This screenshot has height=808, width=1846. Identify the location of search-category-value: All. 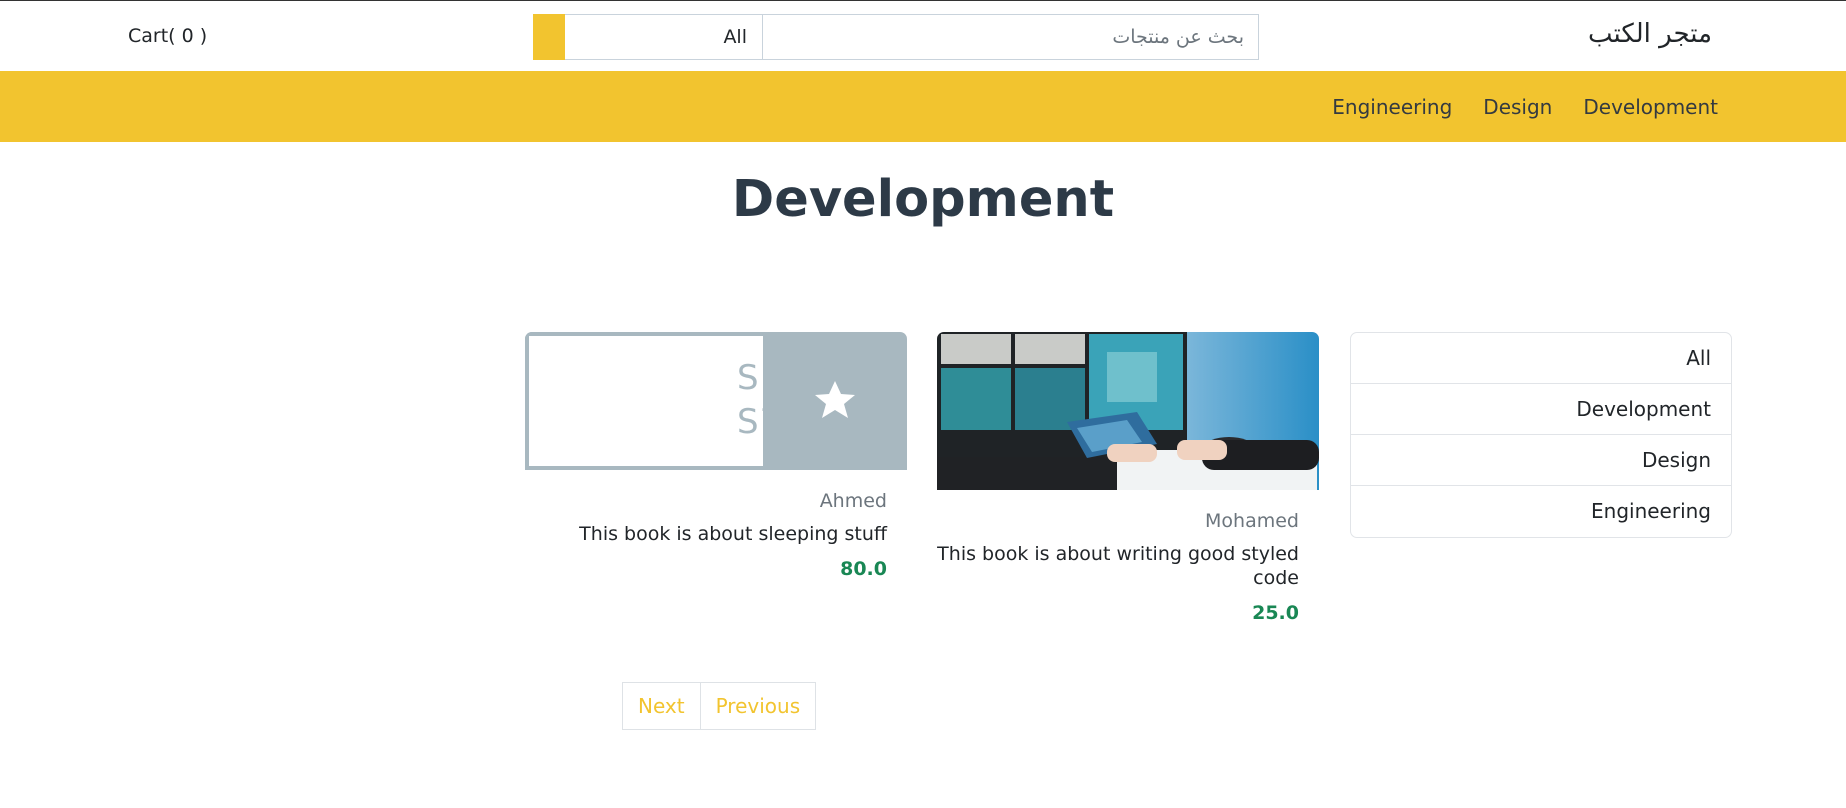
(735, 37).